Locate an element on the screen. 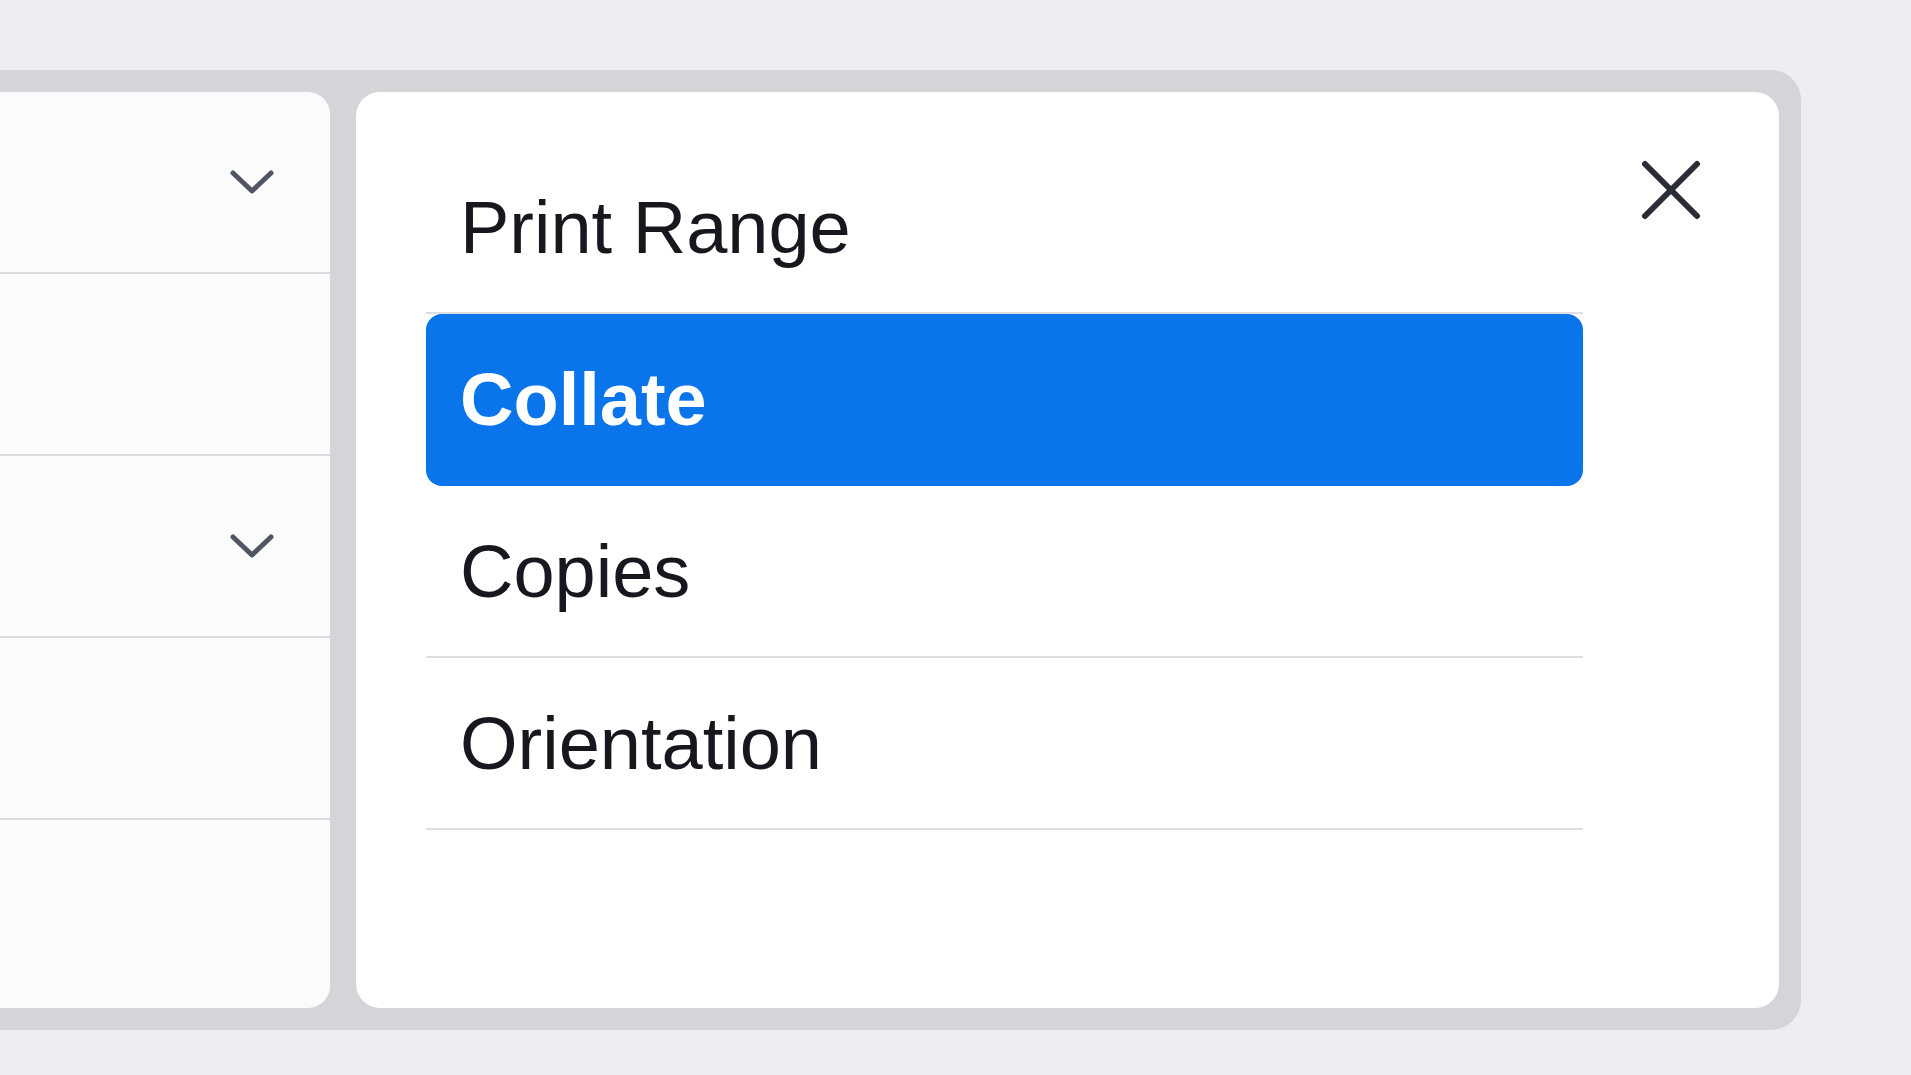 This screenshot has height=1075, width=1911. close-icon is located at coordinates (1671, 190).